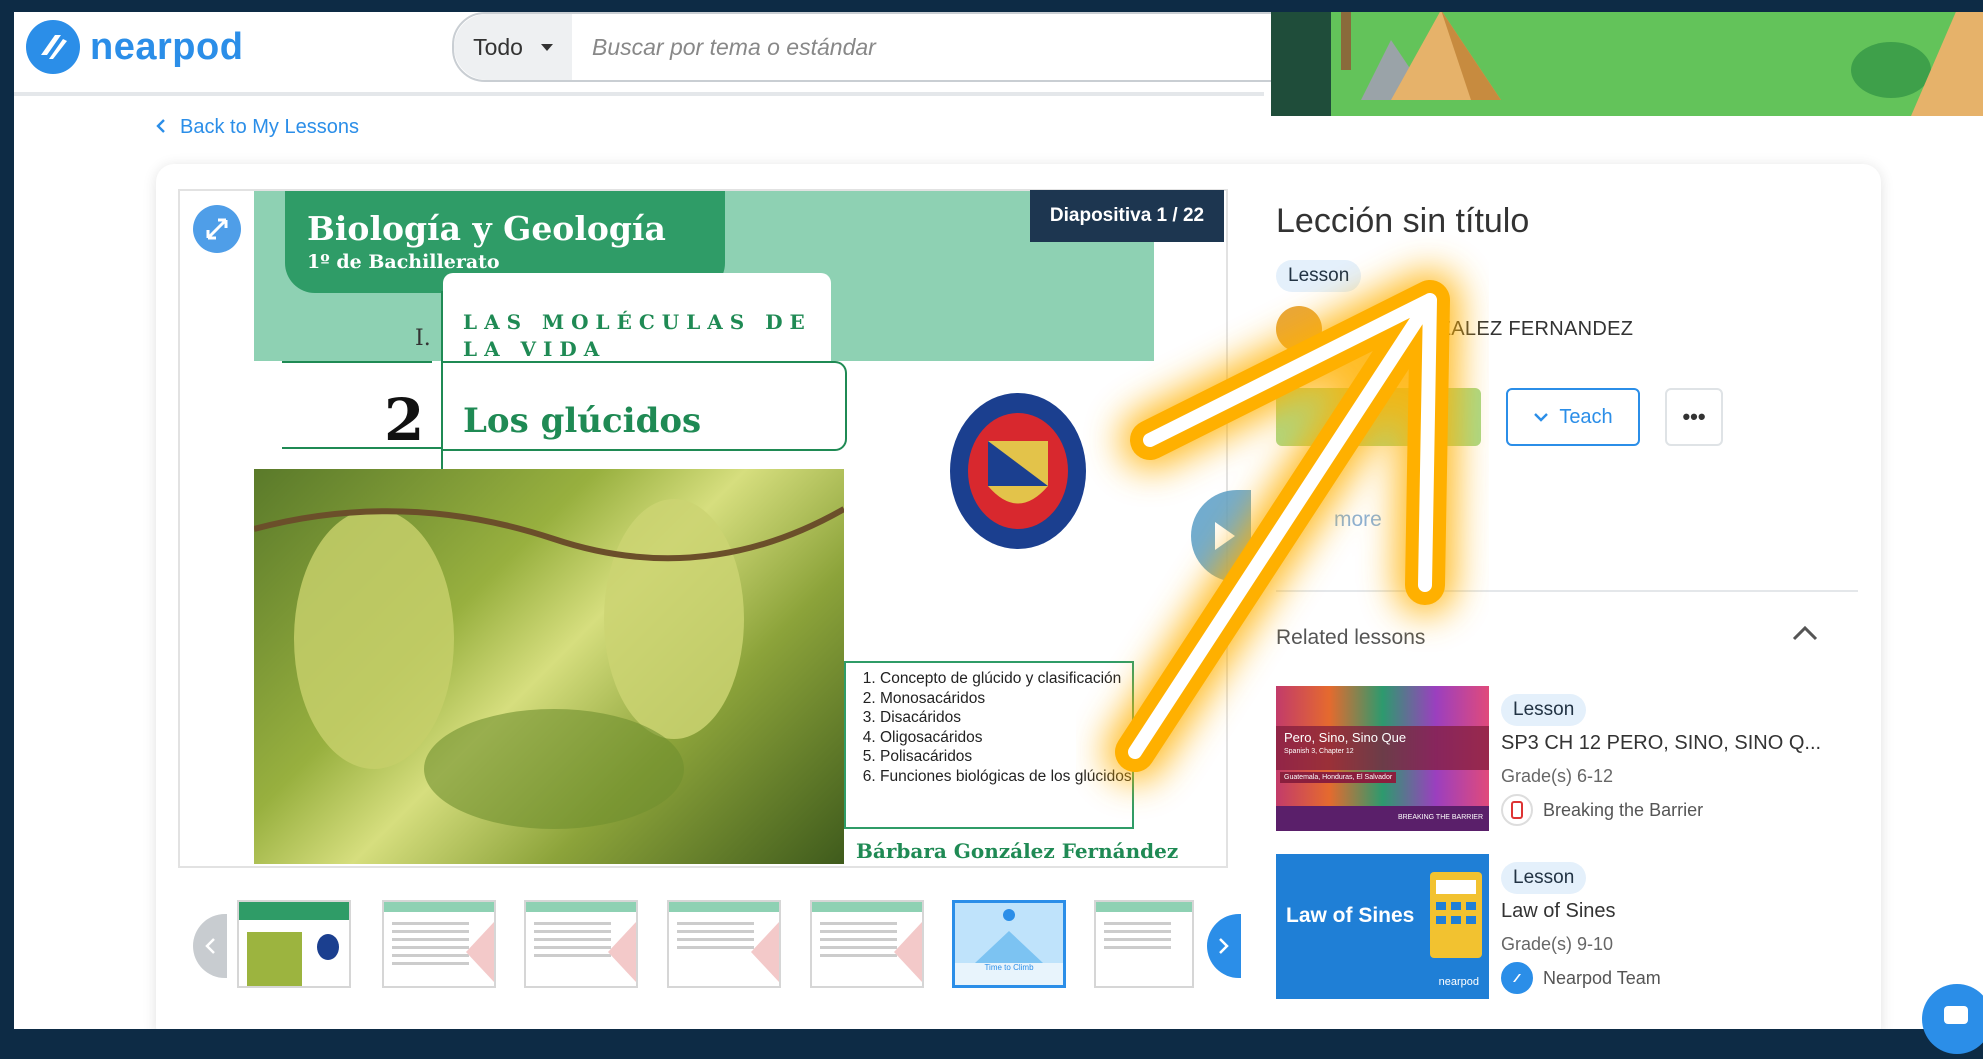 The height and width of the screenshot is (1059, 1983). What do you see at coordinates (1403, 221) in the screenshot?
I see `lesson-title: Lección sin título` at bounding box center [1403, 221].